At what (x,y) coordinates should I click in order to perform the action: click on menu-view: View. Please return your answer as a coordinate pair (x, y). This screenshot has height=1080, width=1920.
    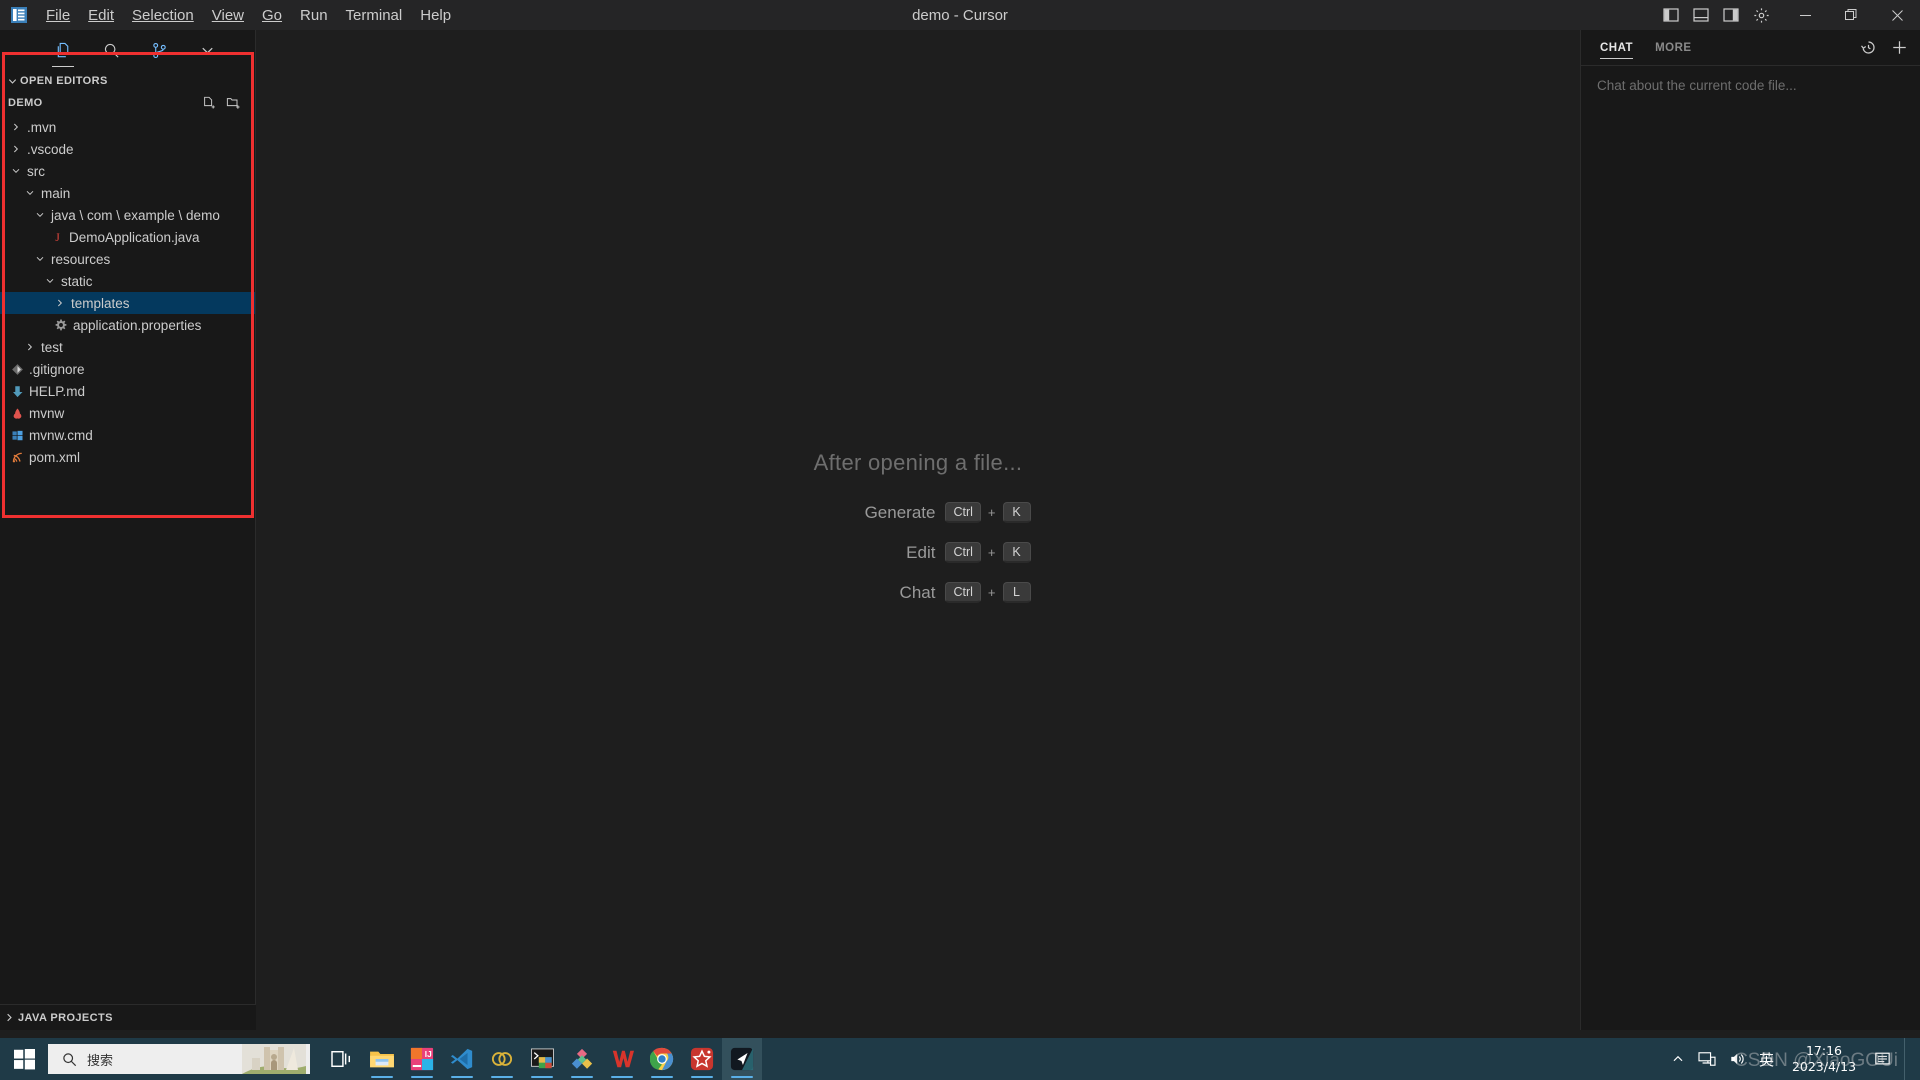
    Looking at the image, I should click on (228, 15).